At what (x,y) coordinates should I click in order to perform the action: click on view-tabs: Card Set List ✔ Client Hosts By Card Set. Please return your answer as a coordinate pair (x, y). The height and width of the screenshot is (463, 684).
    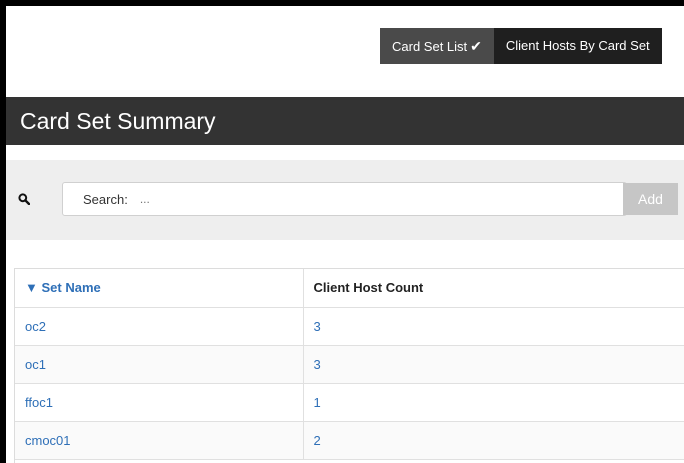
    Looking at the image, I should click on (521, 46).